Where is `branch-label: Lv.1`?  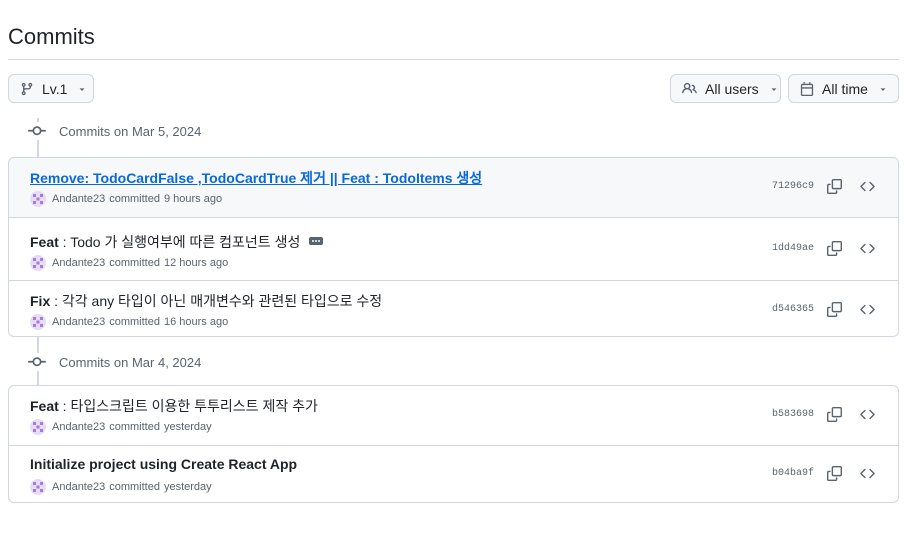
branch-label: Lv.1 is located at coordinates (55, 88).